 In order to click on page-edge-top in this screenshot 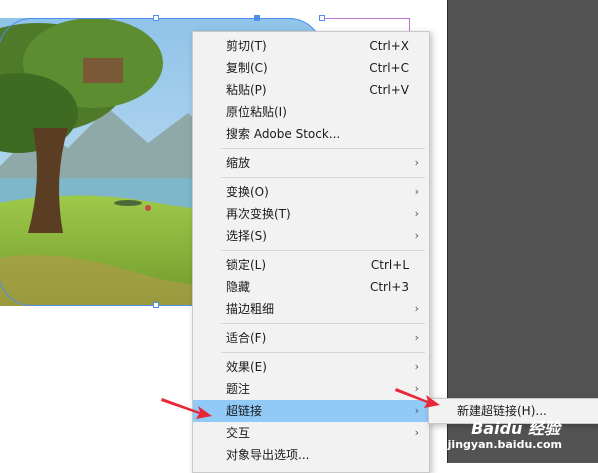, I will do `click(366, 18)`.